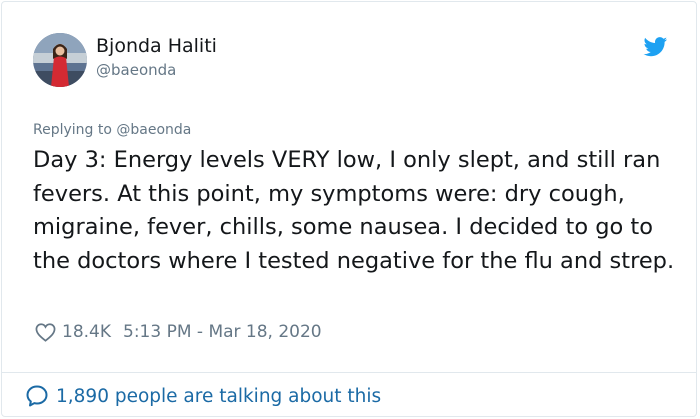  I want to click on talking-about-label: 1,890 people are talking about this, so click(218, 396).